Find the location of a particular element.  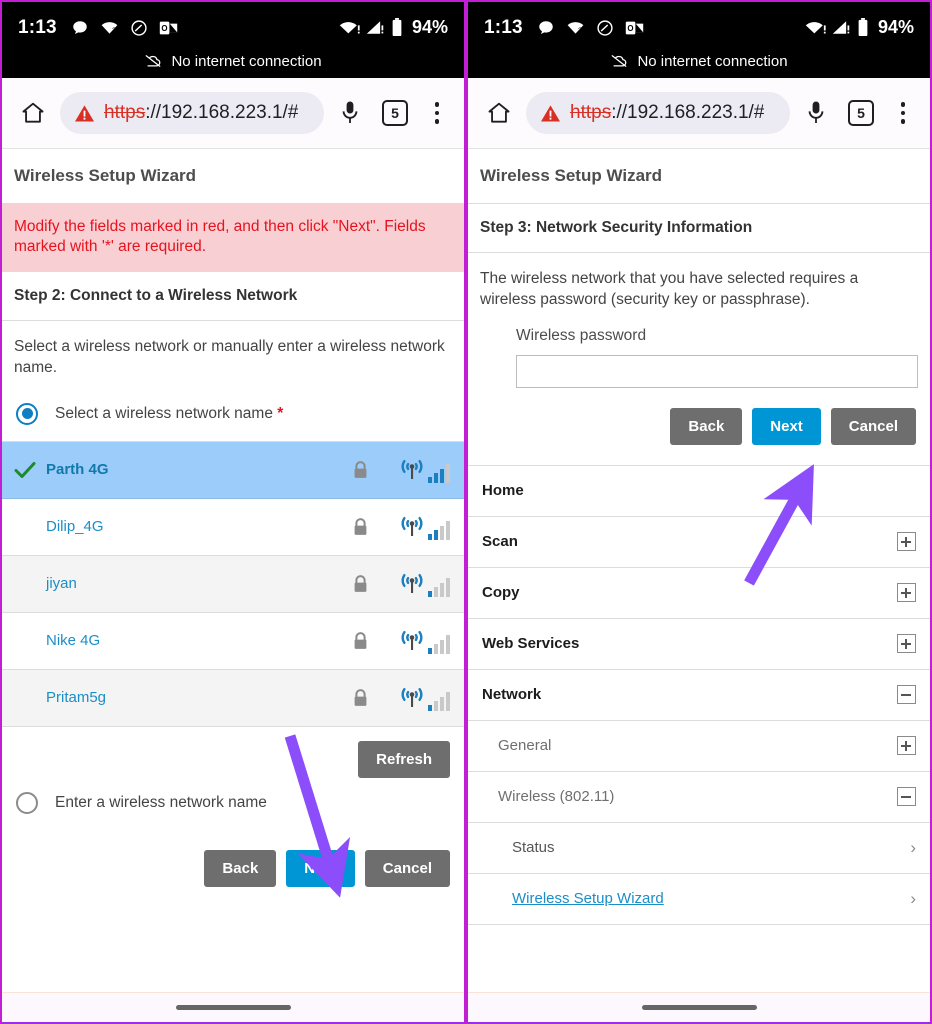

table-row: jiyan is located at coordinates (233, 584).